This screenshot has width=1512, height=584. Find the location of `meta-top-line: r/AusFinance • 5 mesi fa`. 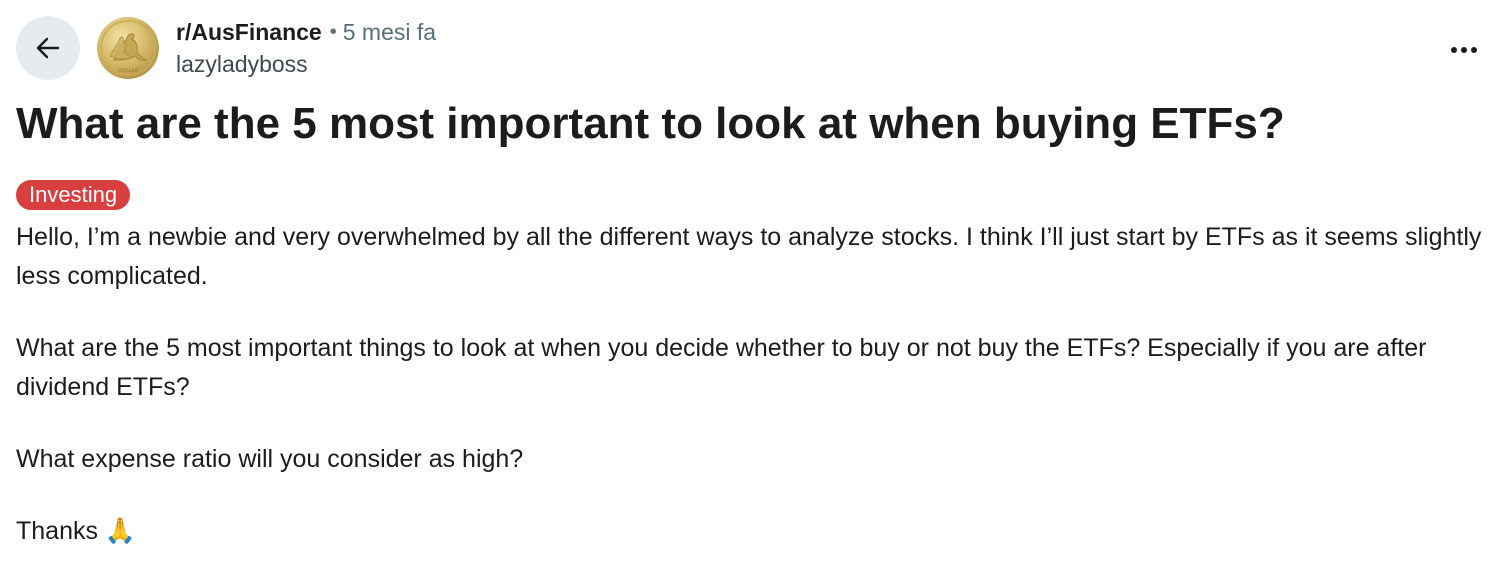

meta-top-line: r/AusFinance • 5 mesi fa is located at coordinates (306, 32).